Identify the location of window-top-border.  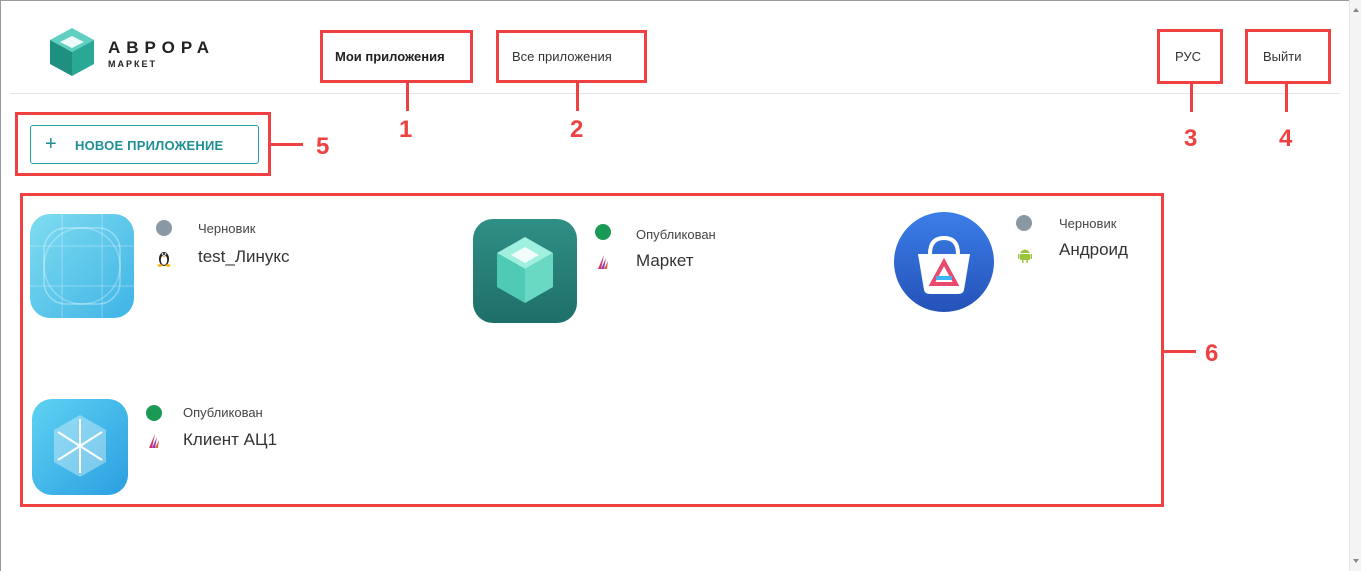
(680, 0).